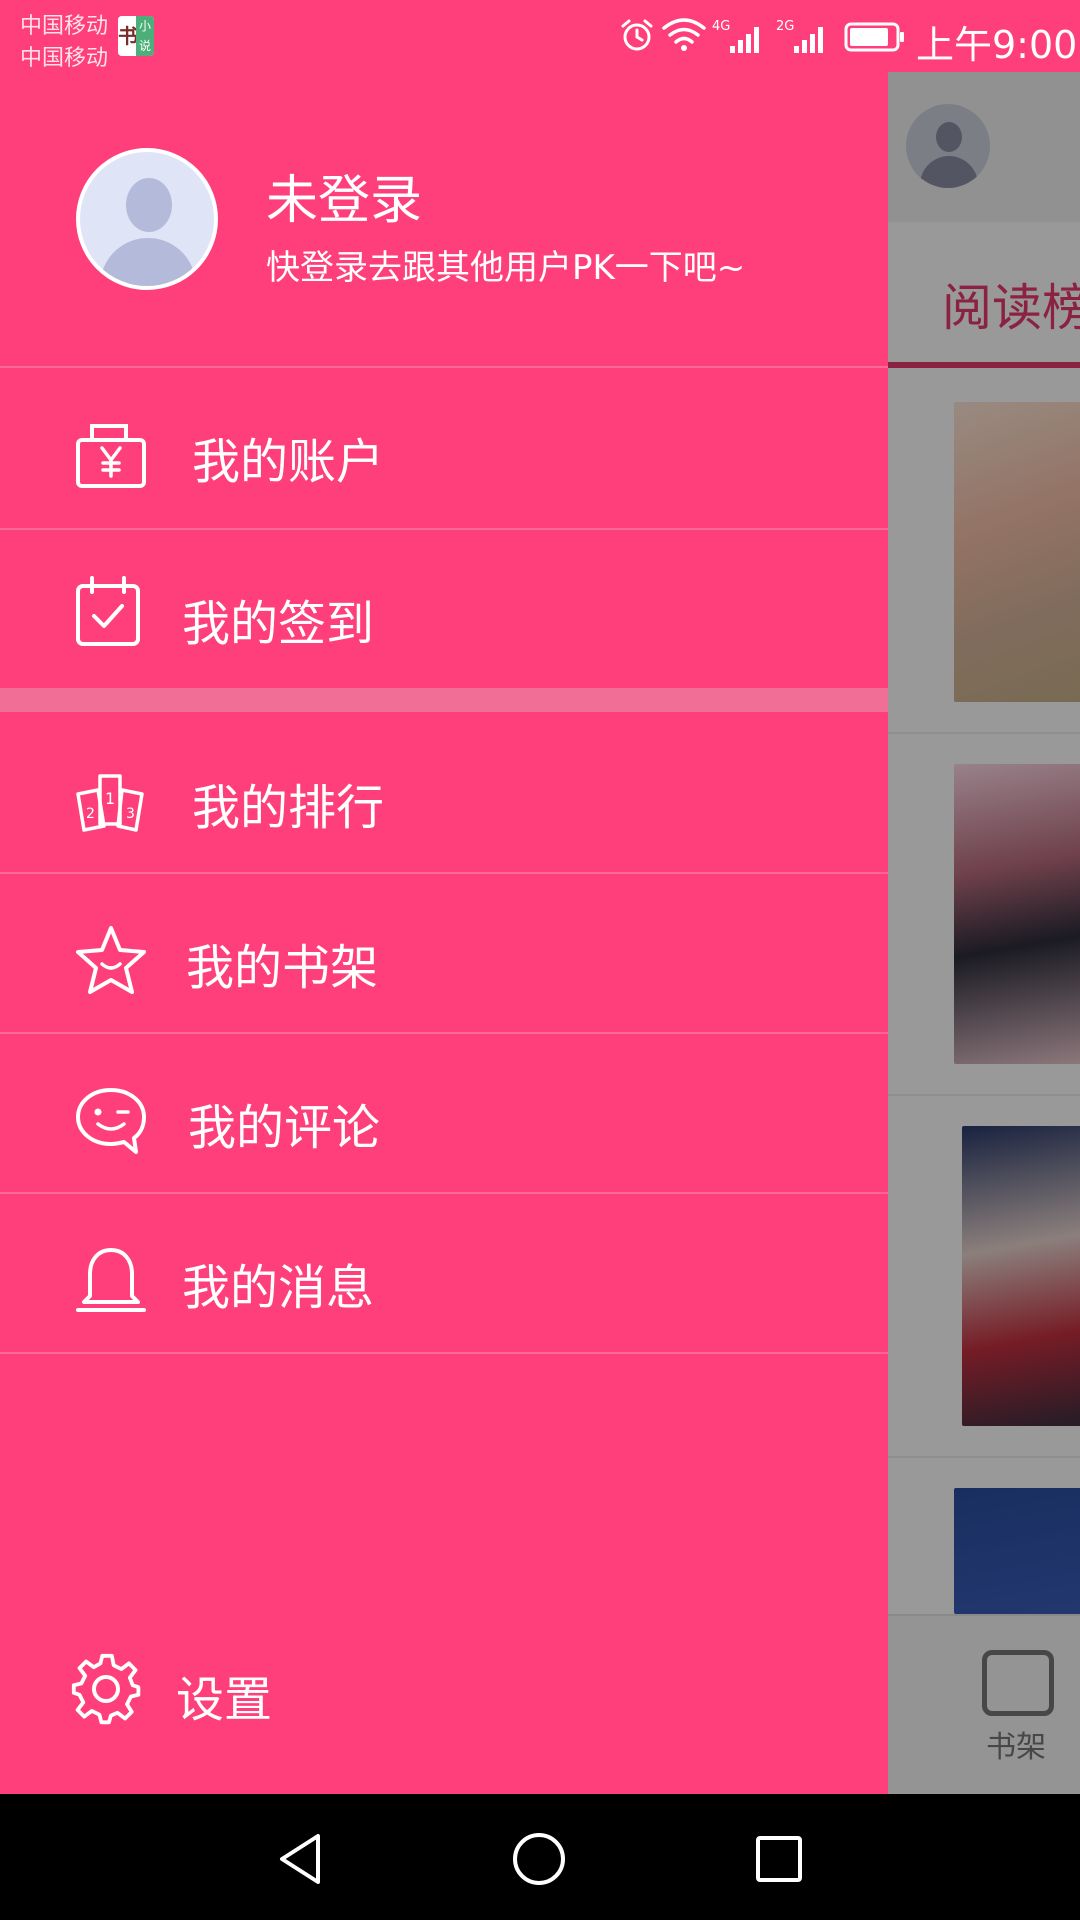 The image size is (1080, 1920). I want to click on bell-icon, so click(111, 1280).